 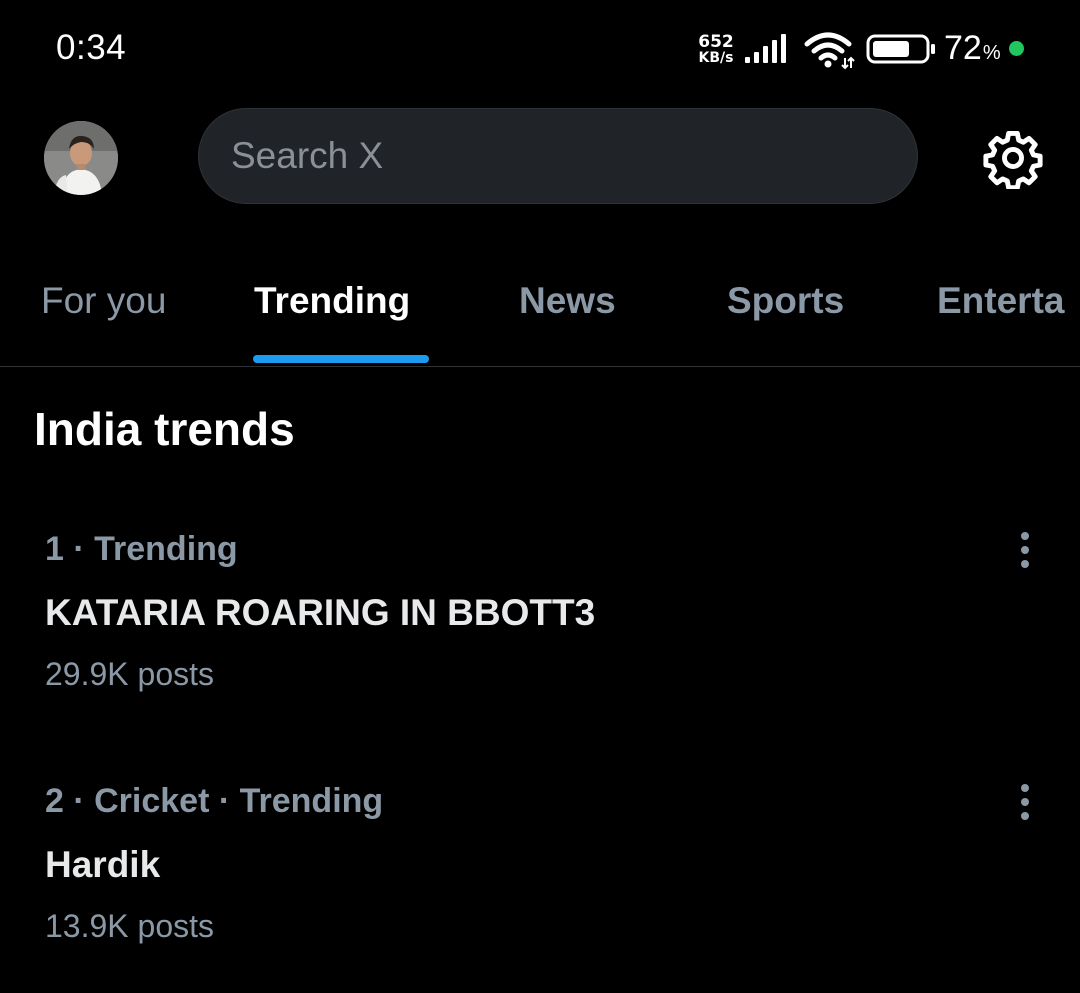 I want to click on status-bar: 0:34 652 KB/s 72%, so click(x=540, y=50).